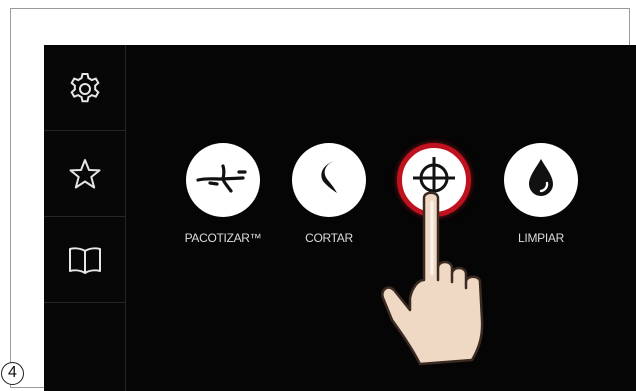 The image size is (636, 391). I want to click on sidebar-item-empty, so click(84, 346).